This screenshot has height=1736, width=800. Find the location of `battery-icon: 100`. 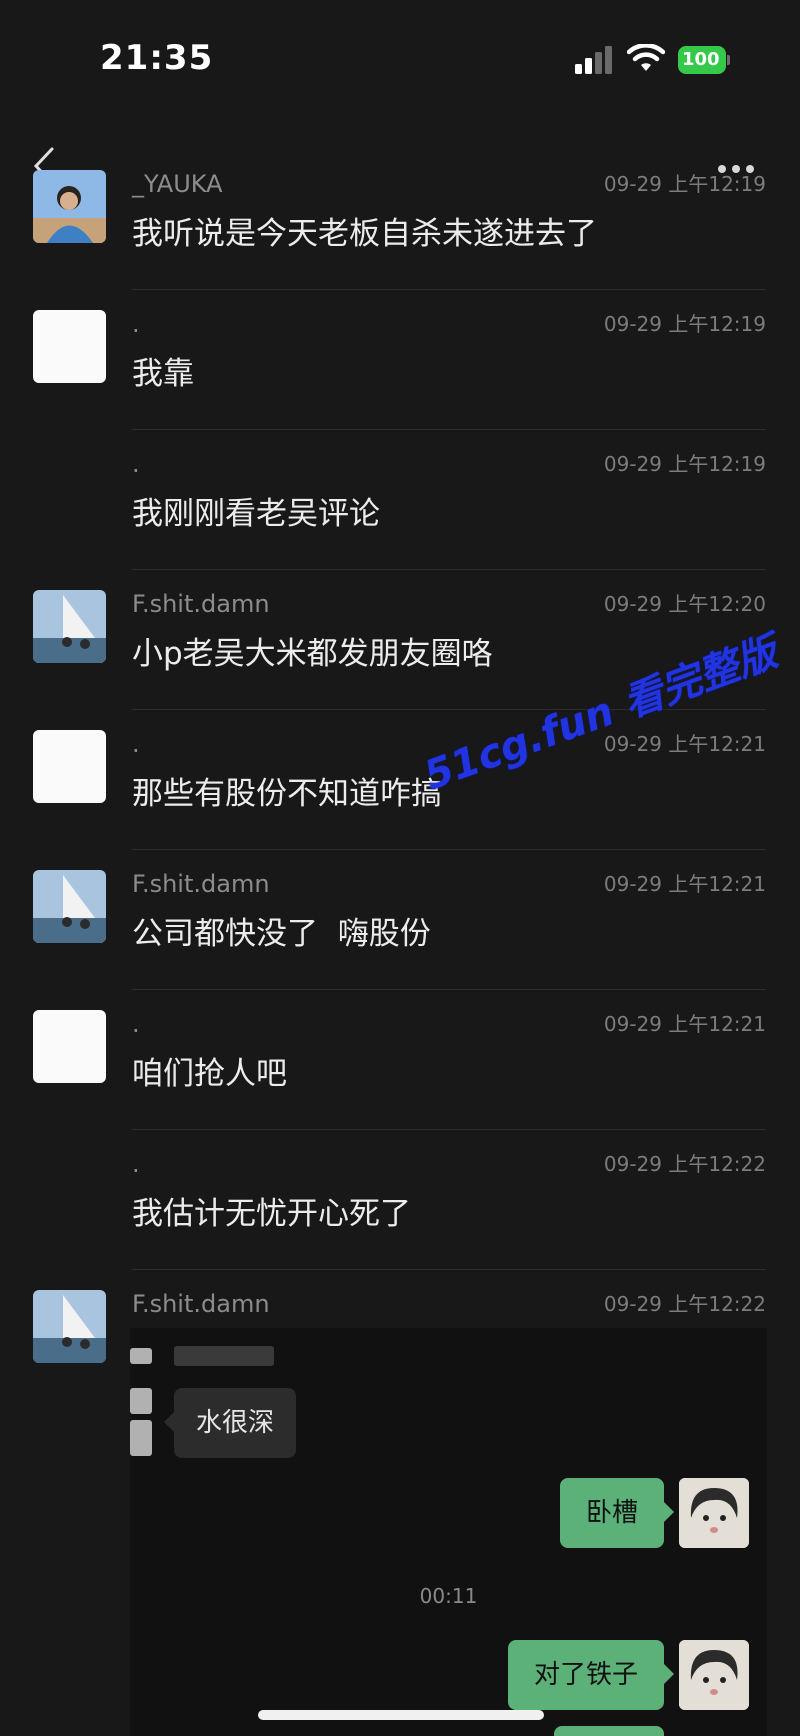

battery-icon: 100 is located at coordinates (704, 60).